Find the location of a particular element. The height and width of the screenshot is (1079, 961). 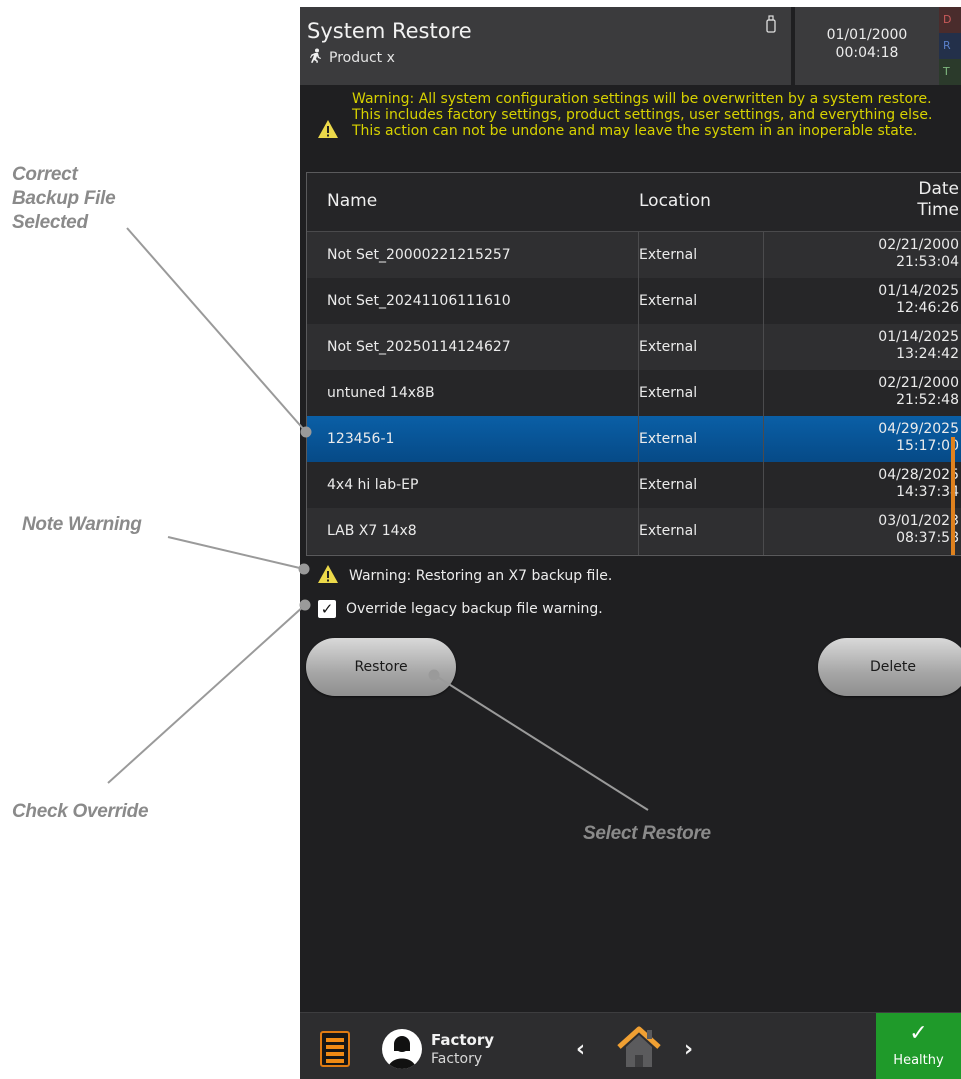

x7-backup-warning: Warning: Restoring an X7 backup file. is located at coordinates (464, 576).